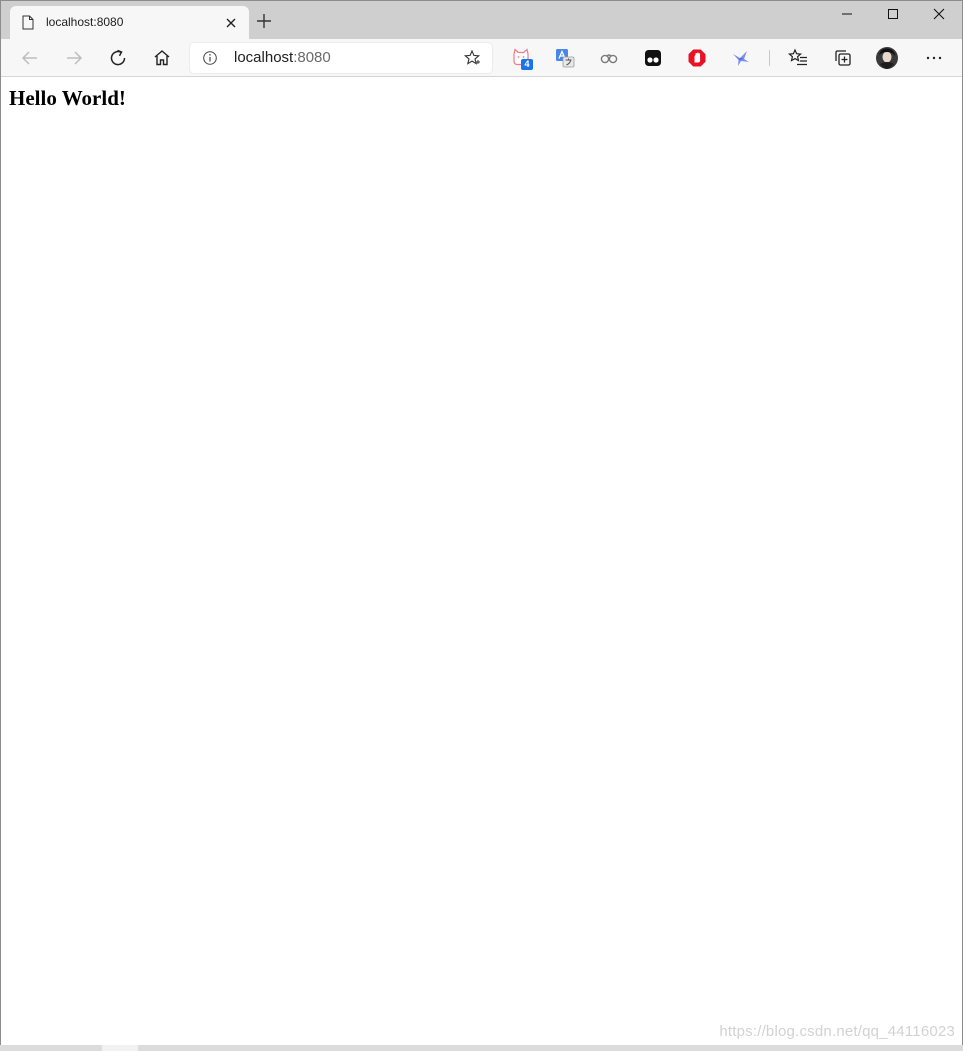  I want to click on forward-arrow-icon, so click(74, 58).